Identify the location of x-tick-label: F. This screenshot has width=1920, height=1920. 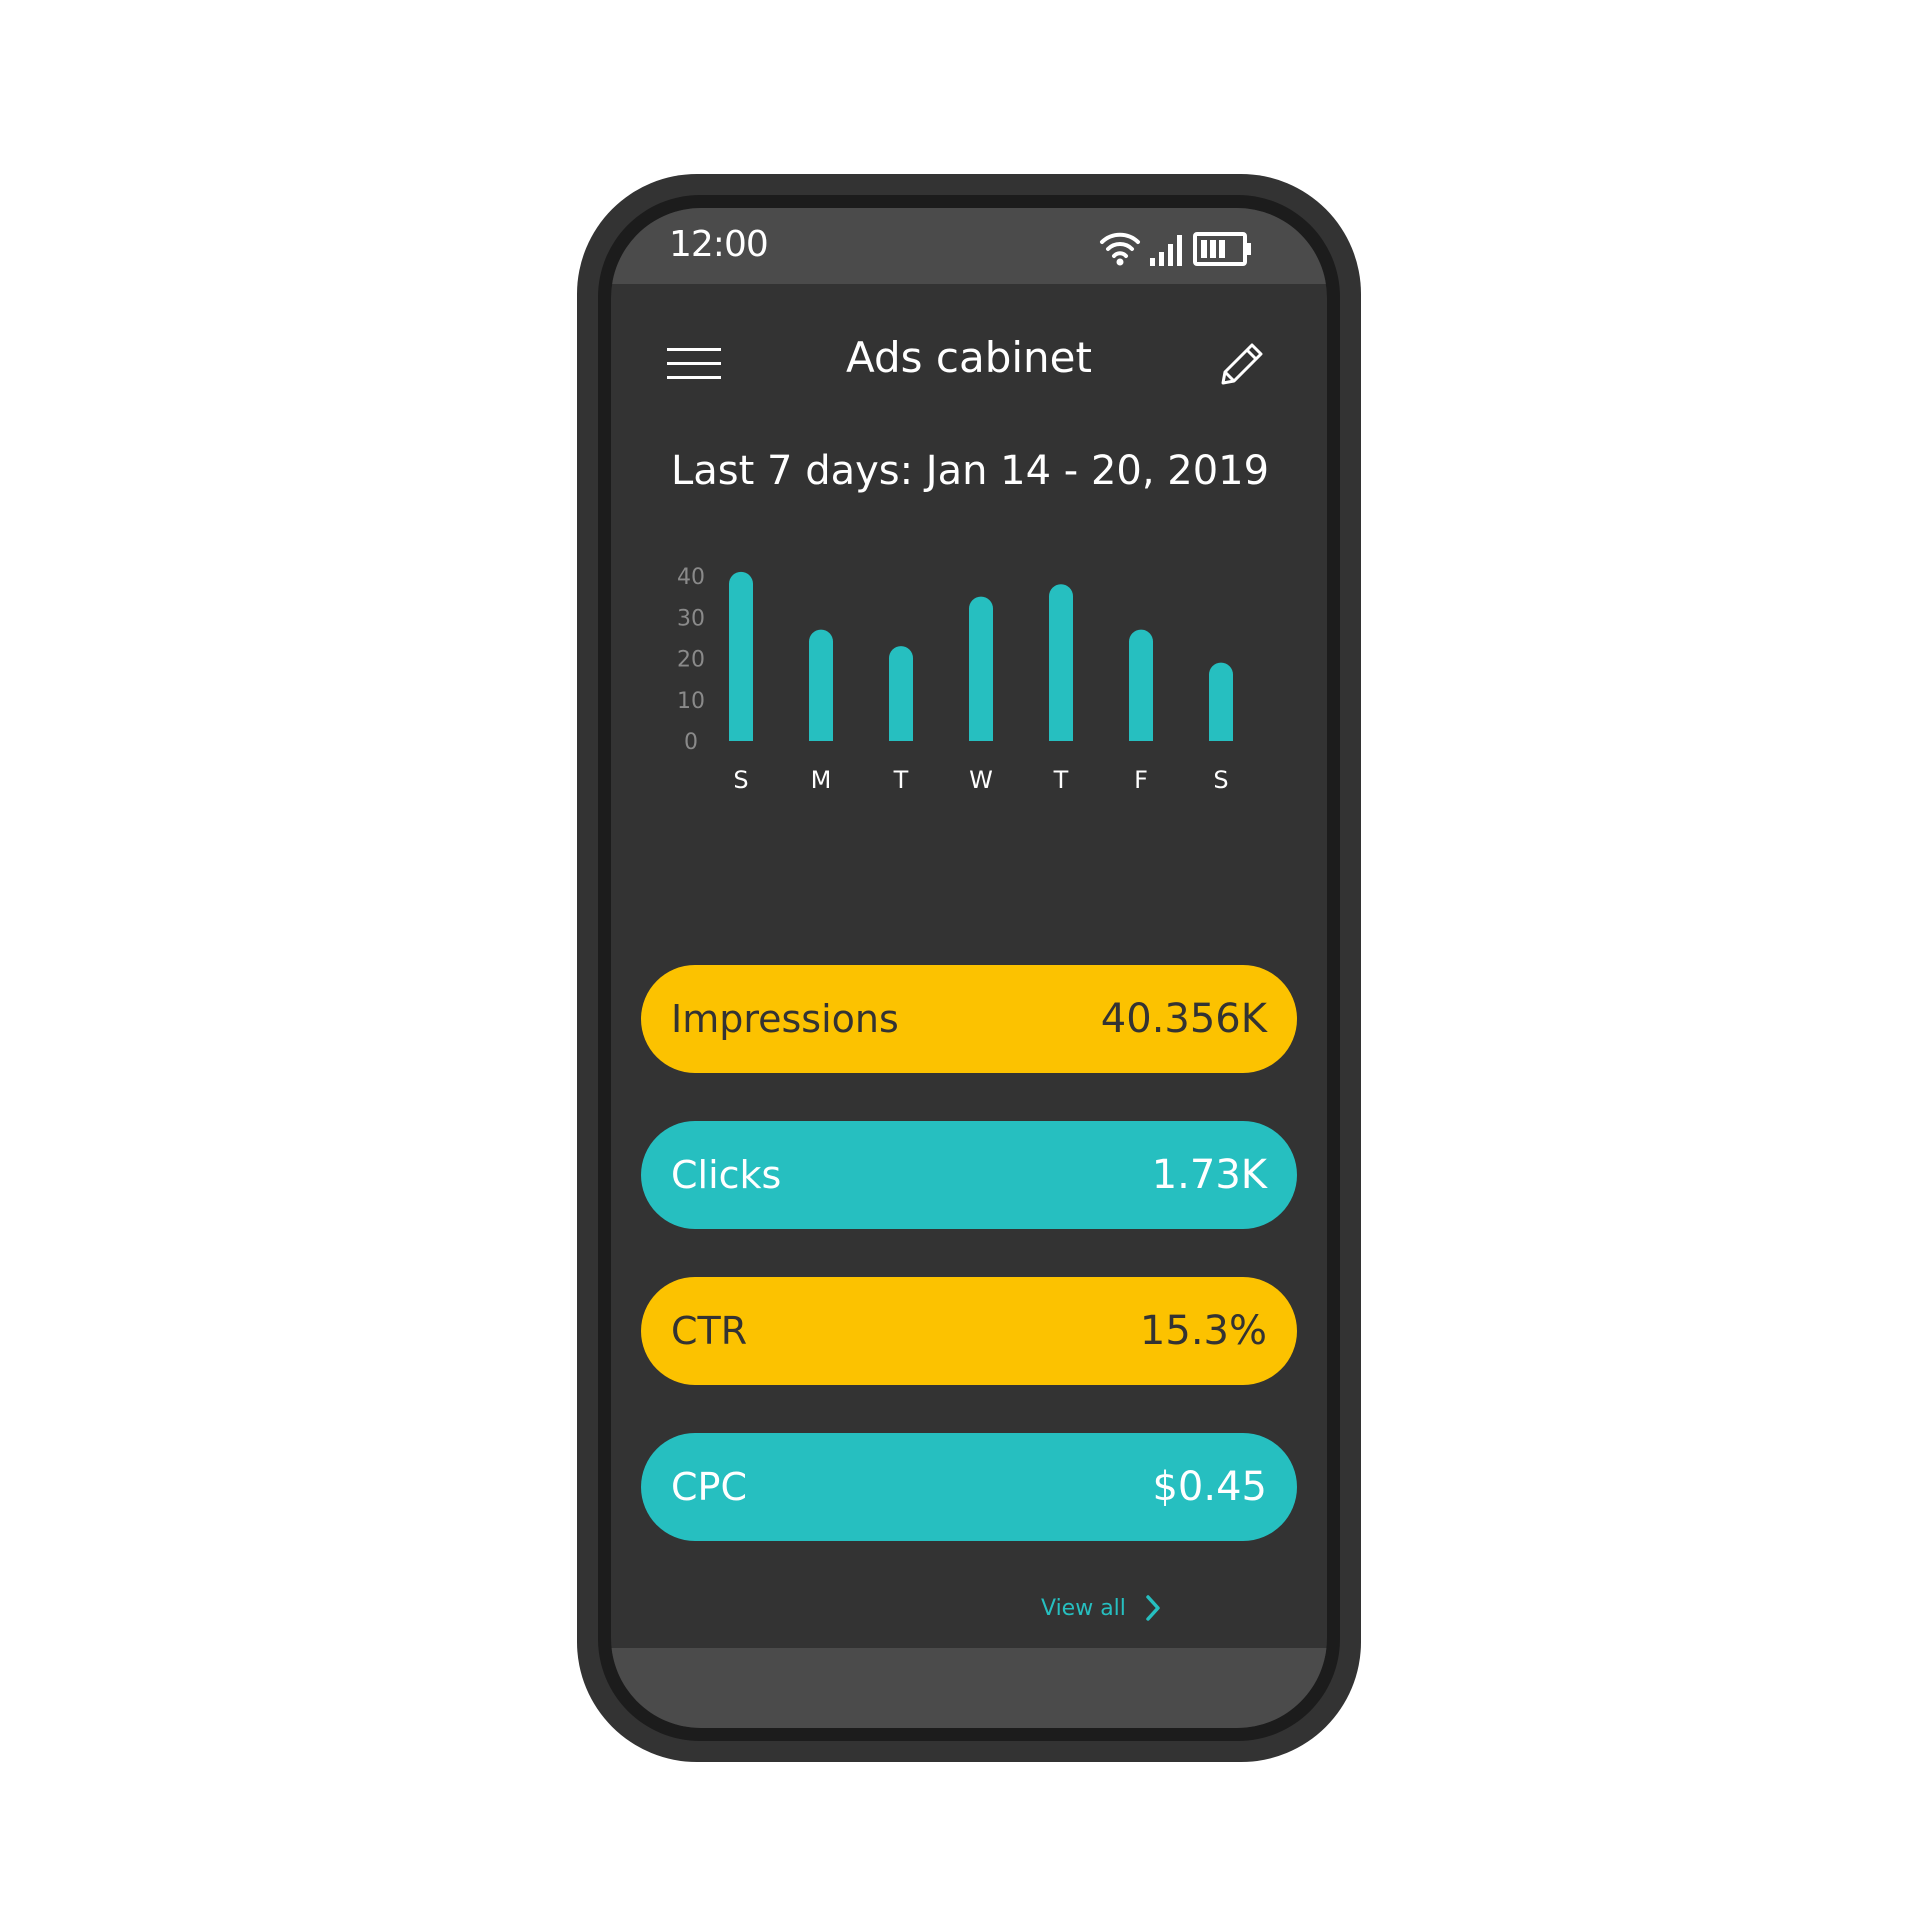
(1141, 780).